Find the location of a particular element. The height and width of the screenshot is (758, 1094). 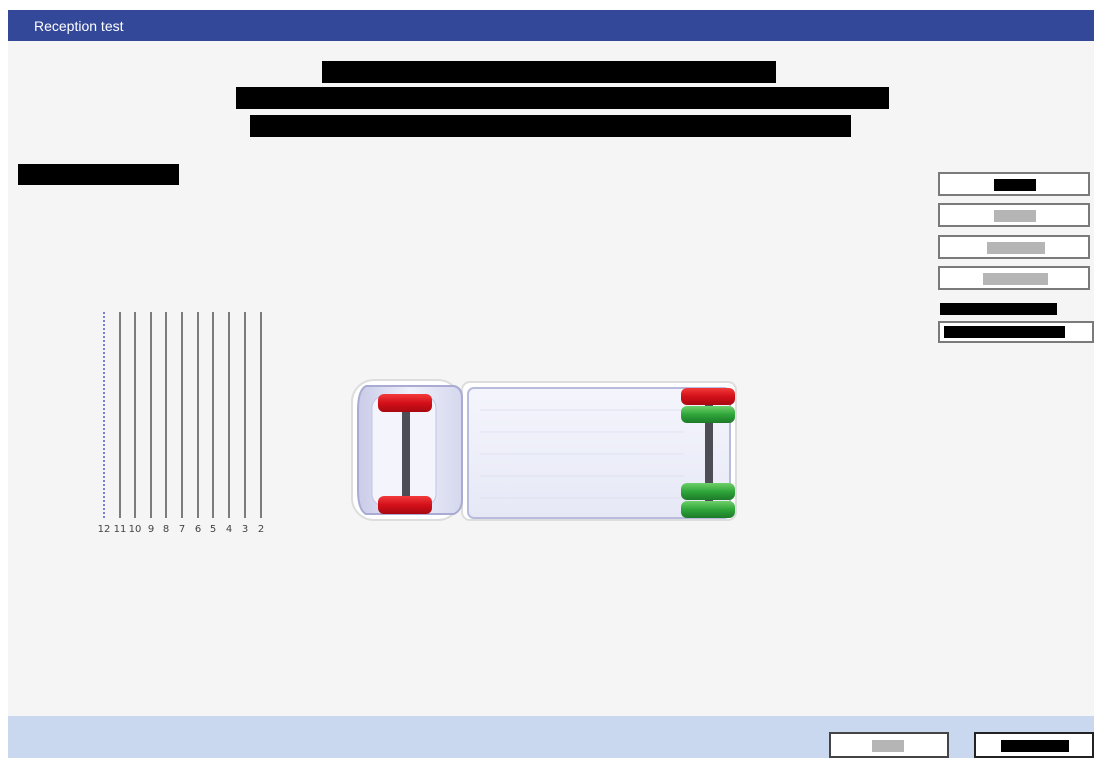

side-button-1-label is located at coordinates (1015, 185).